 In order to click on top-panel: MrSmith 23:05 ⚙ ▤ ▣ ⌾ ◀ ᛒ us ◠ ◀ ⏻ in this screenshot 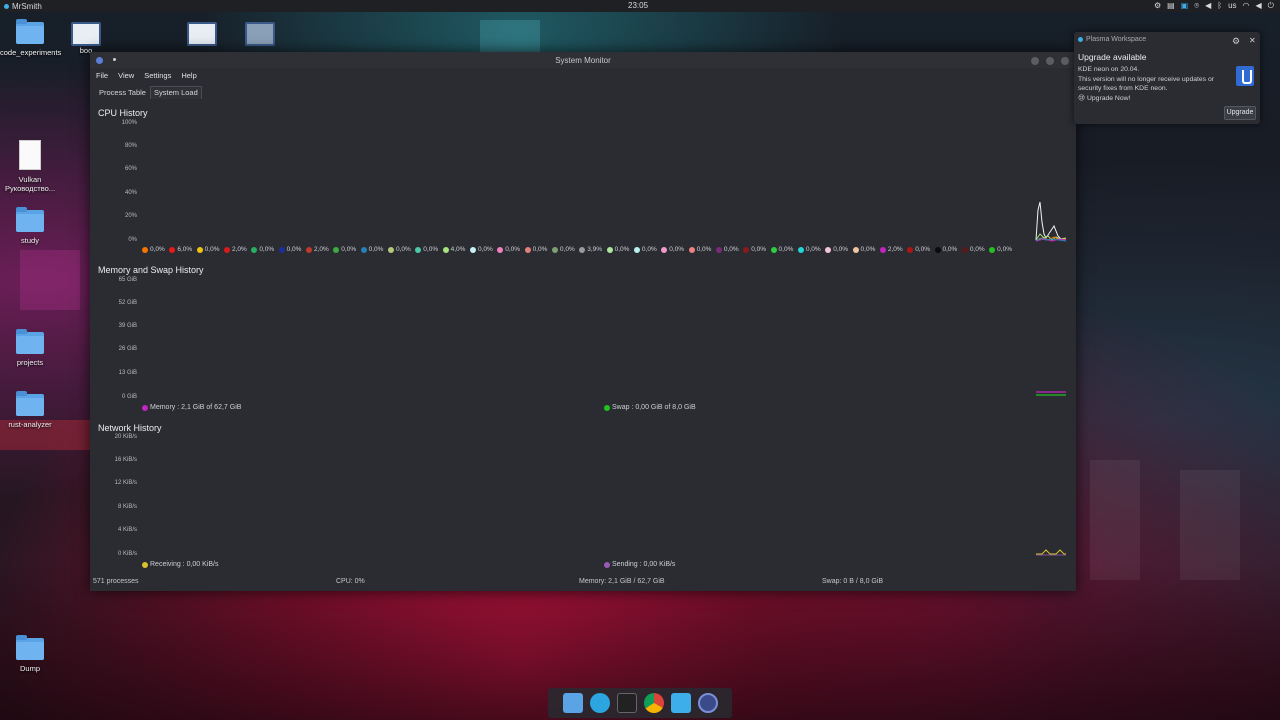, I will do `click(640, 6)`.